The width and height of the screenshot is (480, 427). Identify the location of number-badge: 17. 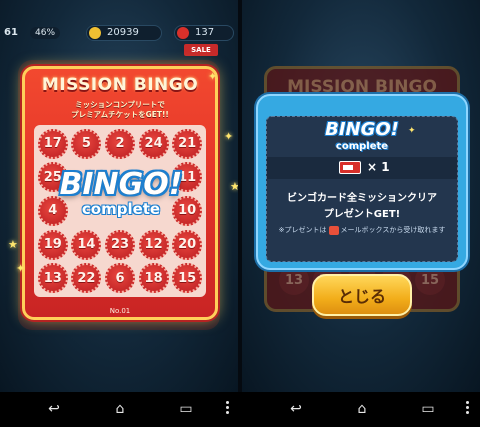
(52, 143).